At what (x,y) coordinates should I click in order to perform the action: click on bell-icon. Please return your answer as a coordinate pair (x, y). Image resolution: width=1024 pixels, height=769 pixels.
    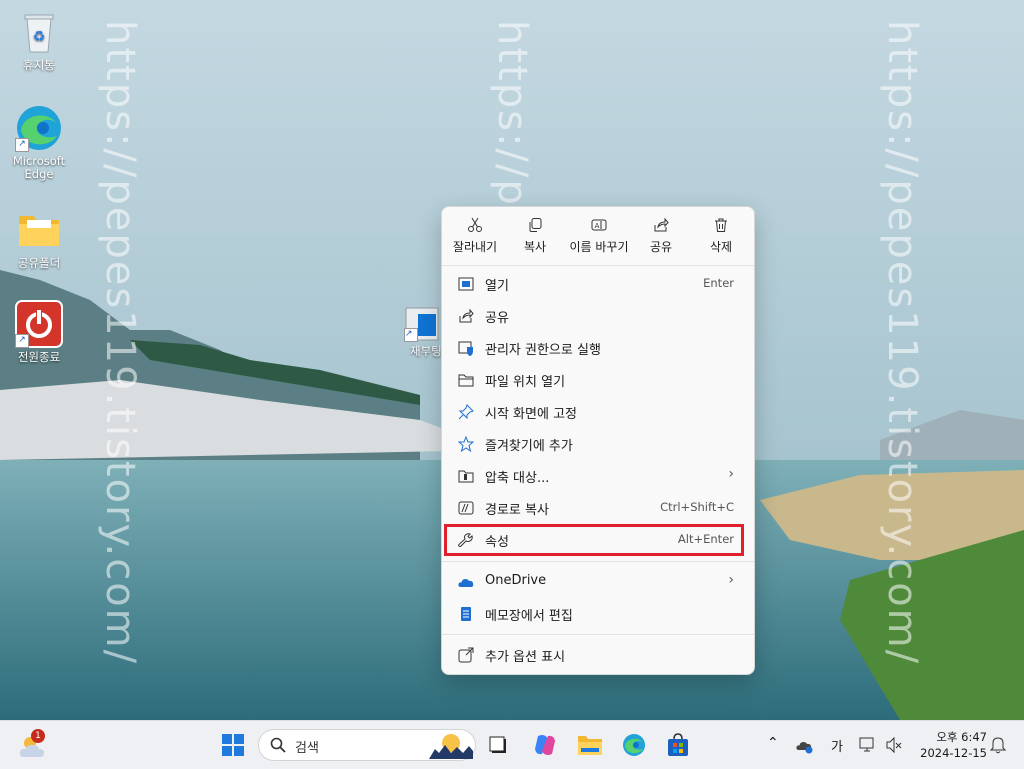
    Looking at the image, I should click on (998, 745).